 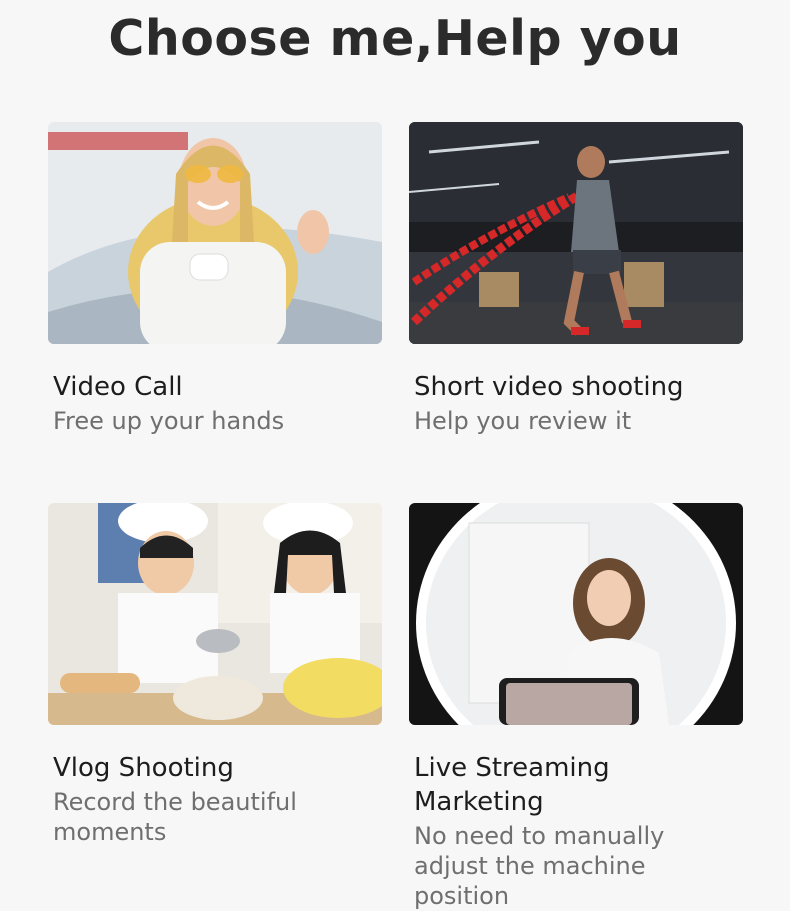 I want to click on live-streaming-photo, so click(x=576, y=614).